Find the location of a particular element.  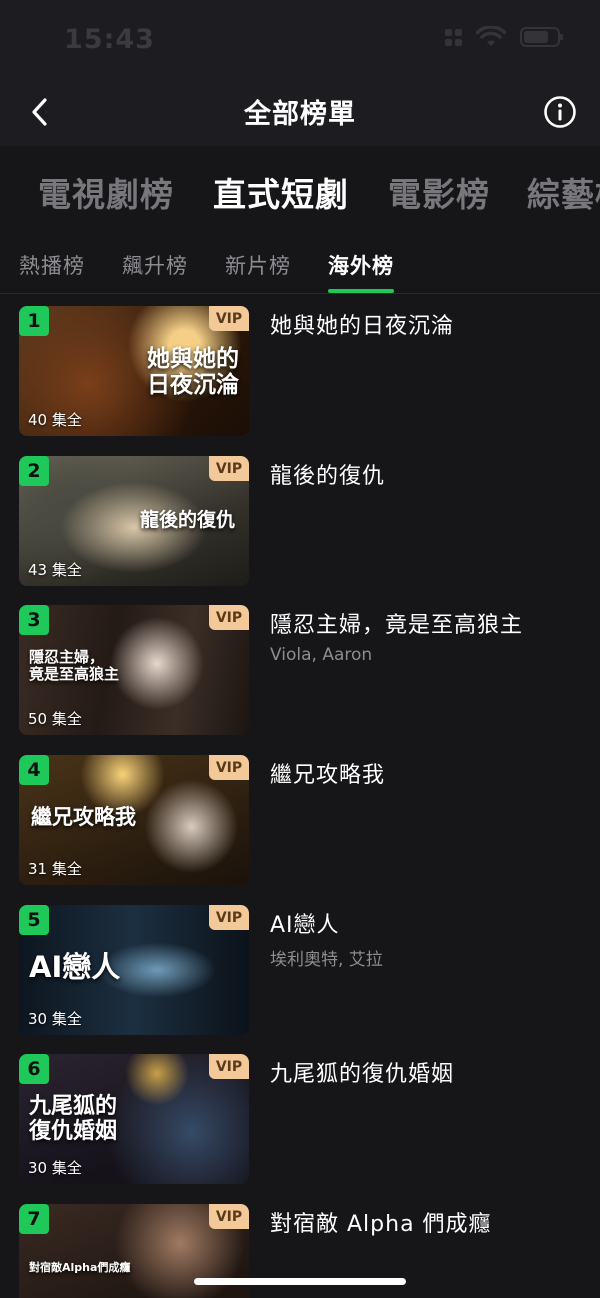

rank-badge: 1 is located at coordinates (34, 321).